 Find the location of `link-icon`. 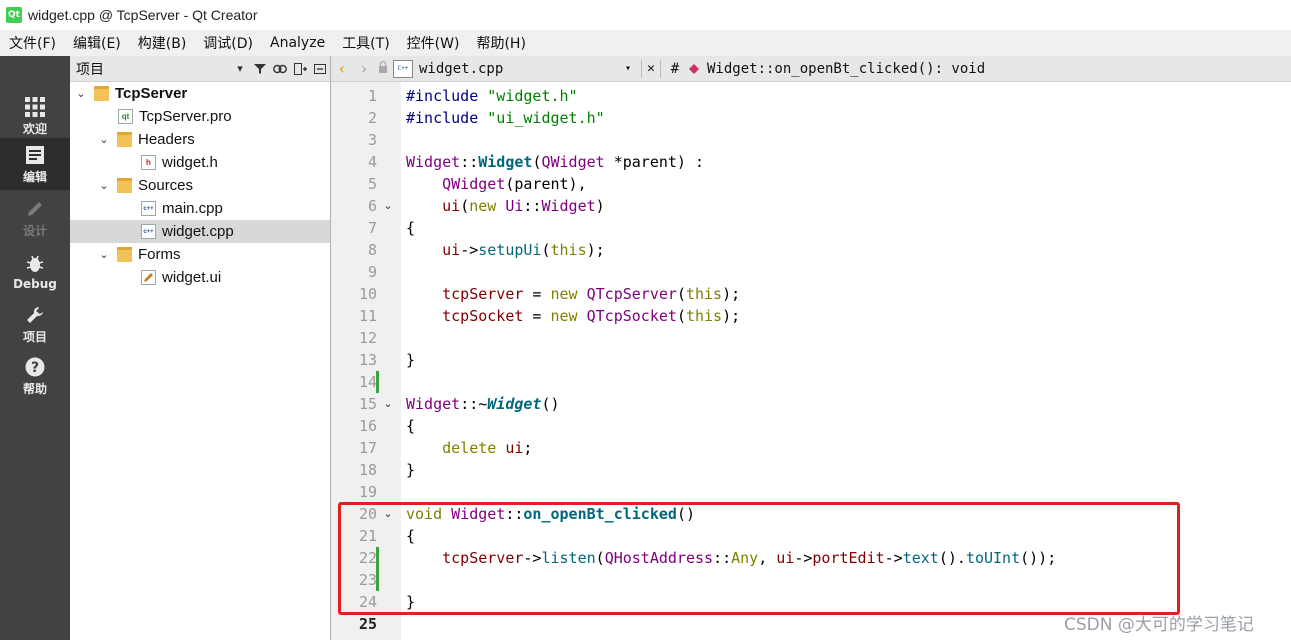

link-icon is located at coordinates (280, 69).